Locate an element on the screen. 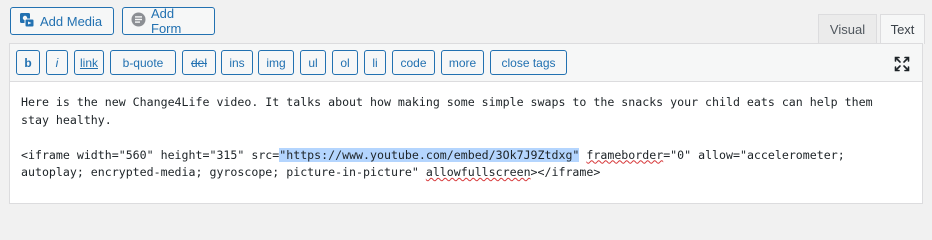 This screenshot has width=932, height=240. quicktag-ins-button: ins is located at coordinates (237, 62).